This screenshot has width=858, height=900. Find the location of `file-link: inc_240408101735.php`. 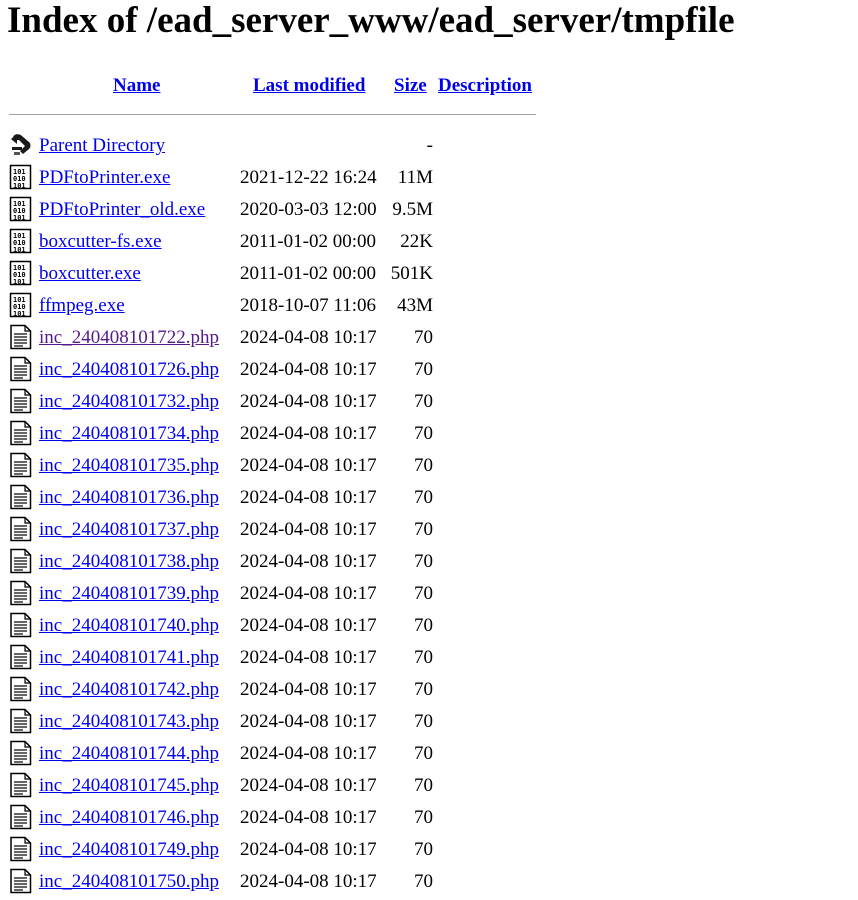

file-link: inc_240408101735.php is located at coordinates (129, 466).